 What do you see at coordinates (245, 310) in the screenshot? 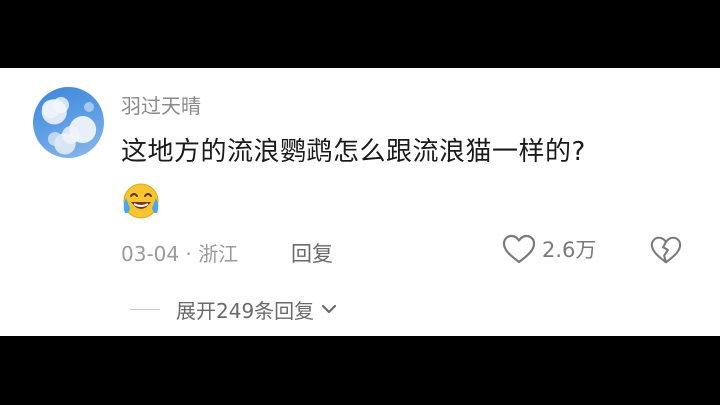
I see `expand-replies-label: 展开249条回复` at bounding box center [245, 310].